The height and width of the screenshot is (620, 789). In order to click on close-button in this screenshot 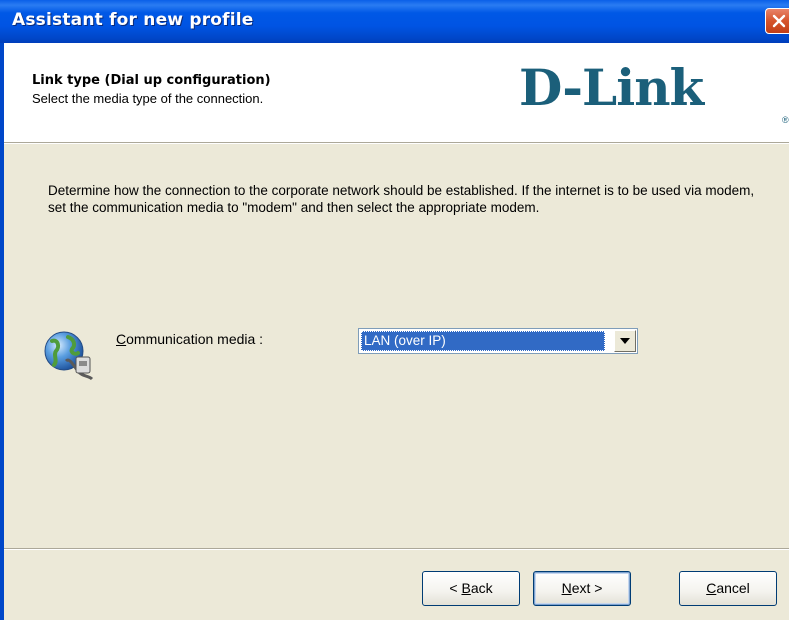, I will do `click(777, 21)`.